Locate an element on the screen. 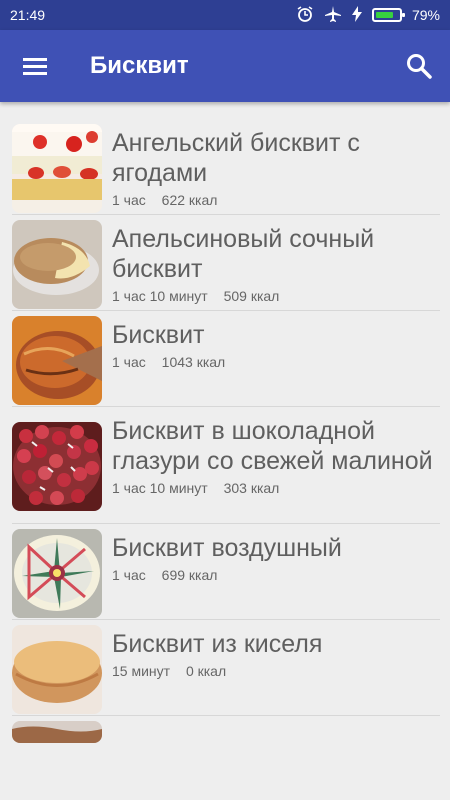 The height and width of the screenshot is (800, 450). battery-percent: 79% is located at coordinates (425, 15).